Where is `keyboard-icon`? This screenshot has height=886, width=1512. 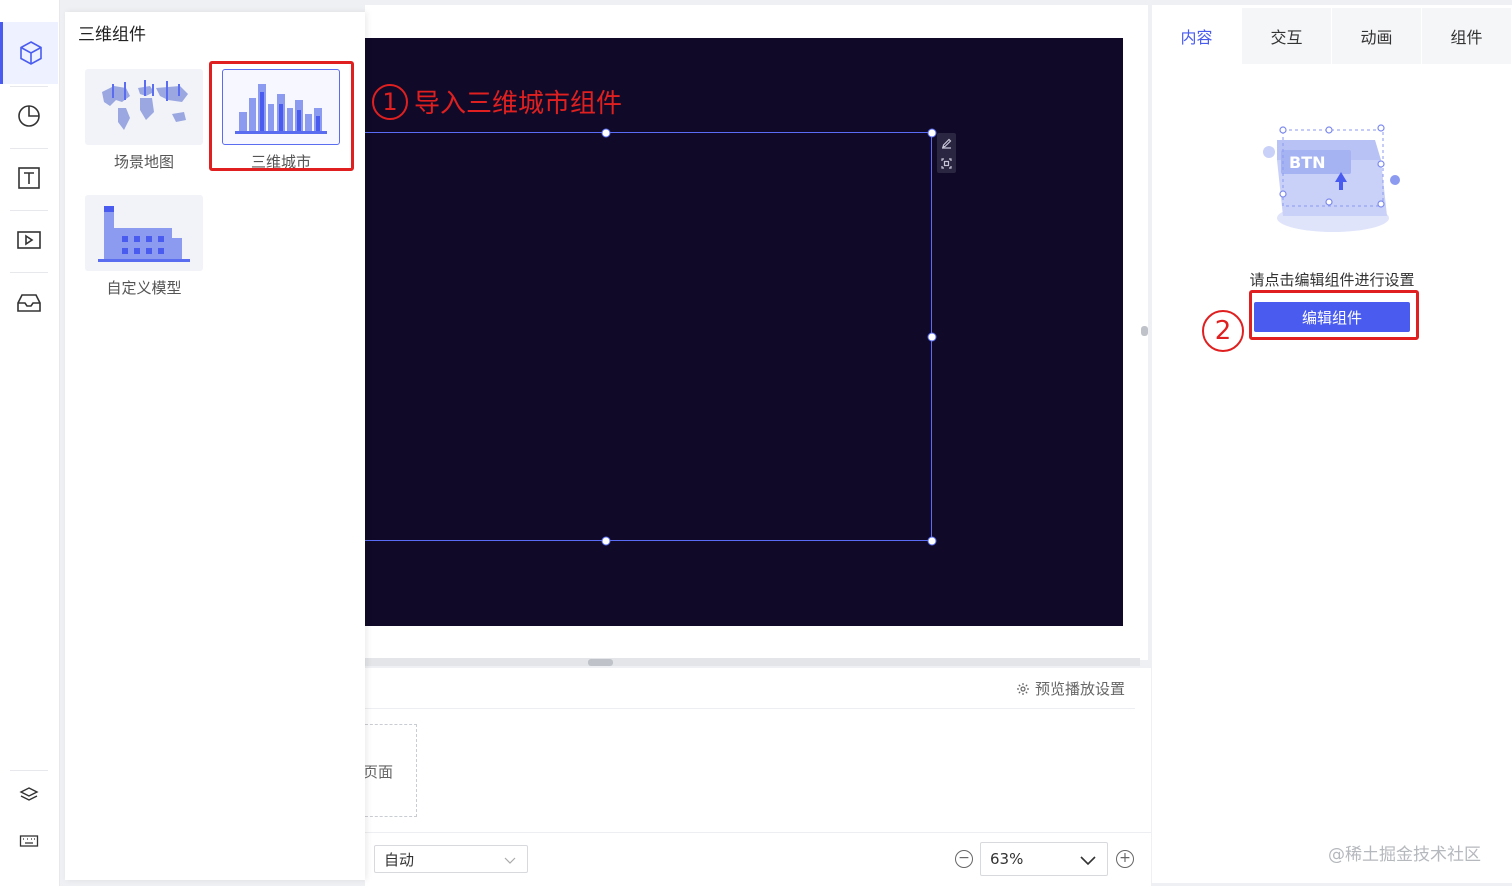 keyboard-icon is located at coordinates (29, 841).